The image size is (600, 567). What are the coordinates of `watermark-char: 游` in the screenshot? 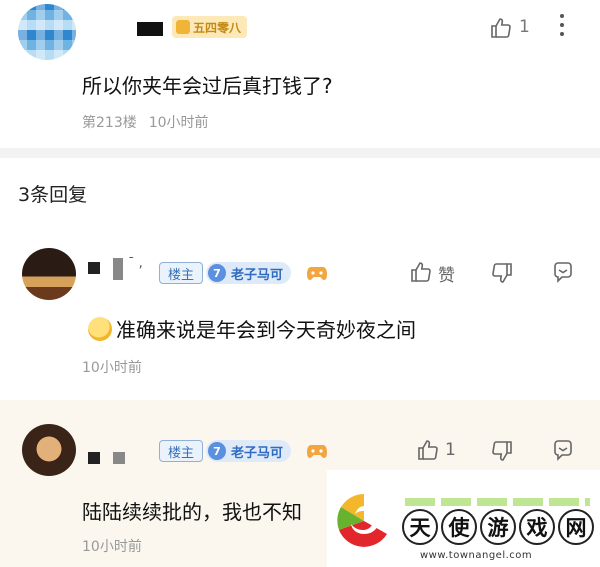 It's located at (498, 527).